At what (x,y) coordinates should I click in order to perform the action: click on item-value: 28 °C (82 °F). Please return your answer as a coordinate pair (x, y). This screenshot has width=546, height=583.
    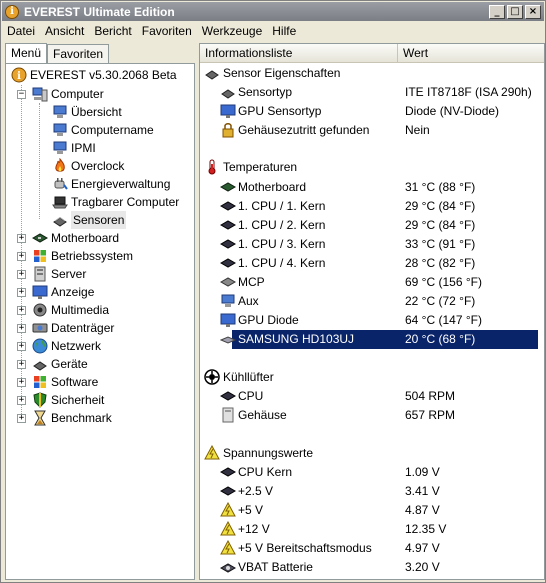
    Looking at the image, I should click on (440, 263).